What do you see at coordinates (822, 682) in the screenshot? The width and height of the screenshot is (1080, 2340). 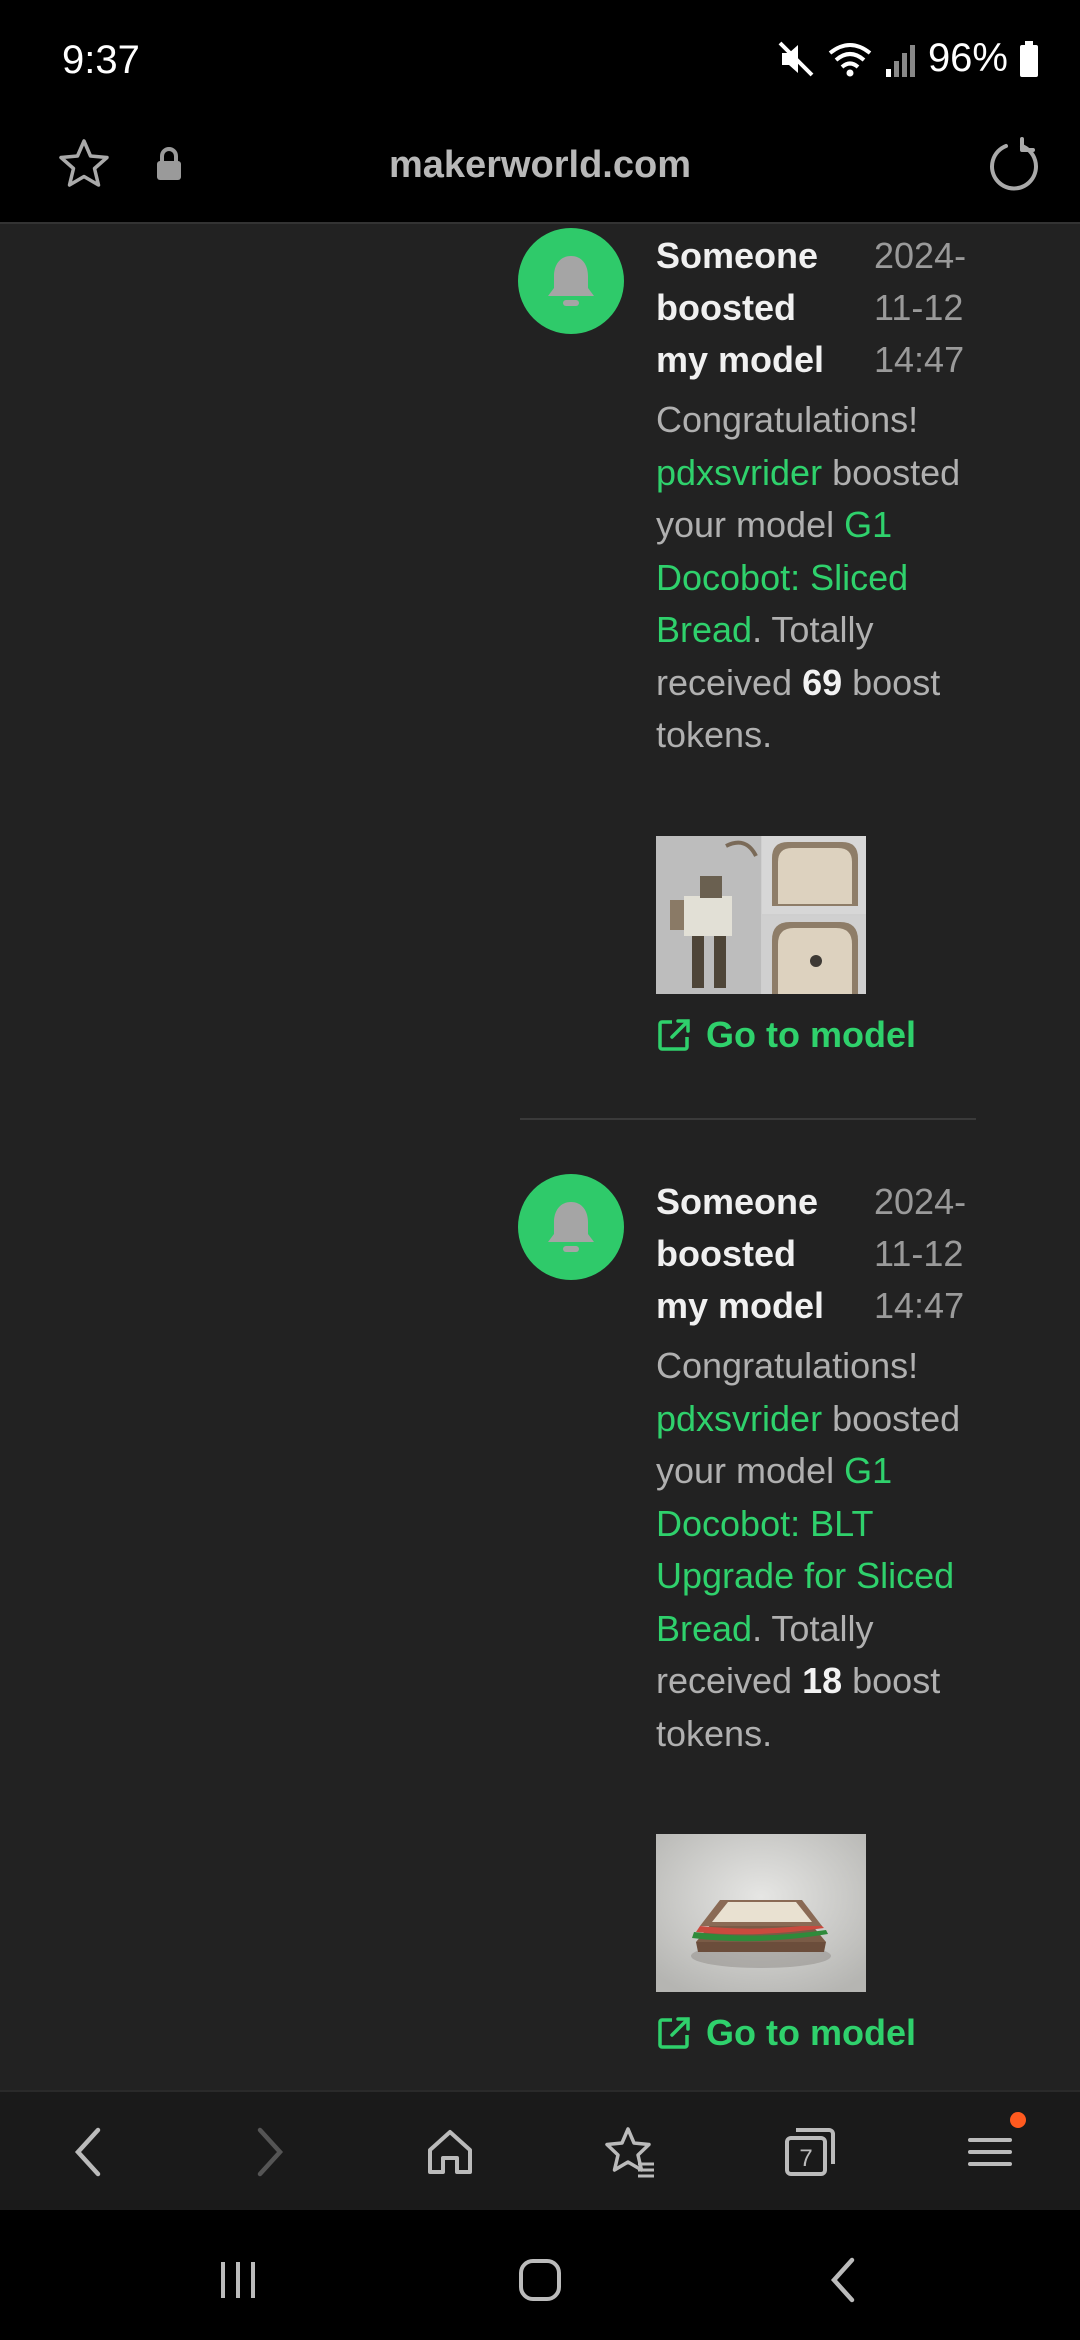 I see `token-count: 69` at bounding box center [822, 682].